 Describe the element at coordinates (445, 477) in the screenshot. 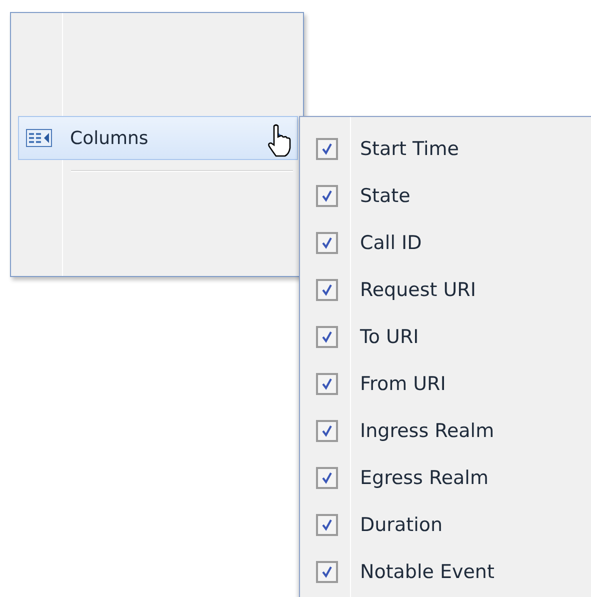

I see `checkbox-menu-item: Egress Realm` at that location.